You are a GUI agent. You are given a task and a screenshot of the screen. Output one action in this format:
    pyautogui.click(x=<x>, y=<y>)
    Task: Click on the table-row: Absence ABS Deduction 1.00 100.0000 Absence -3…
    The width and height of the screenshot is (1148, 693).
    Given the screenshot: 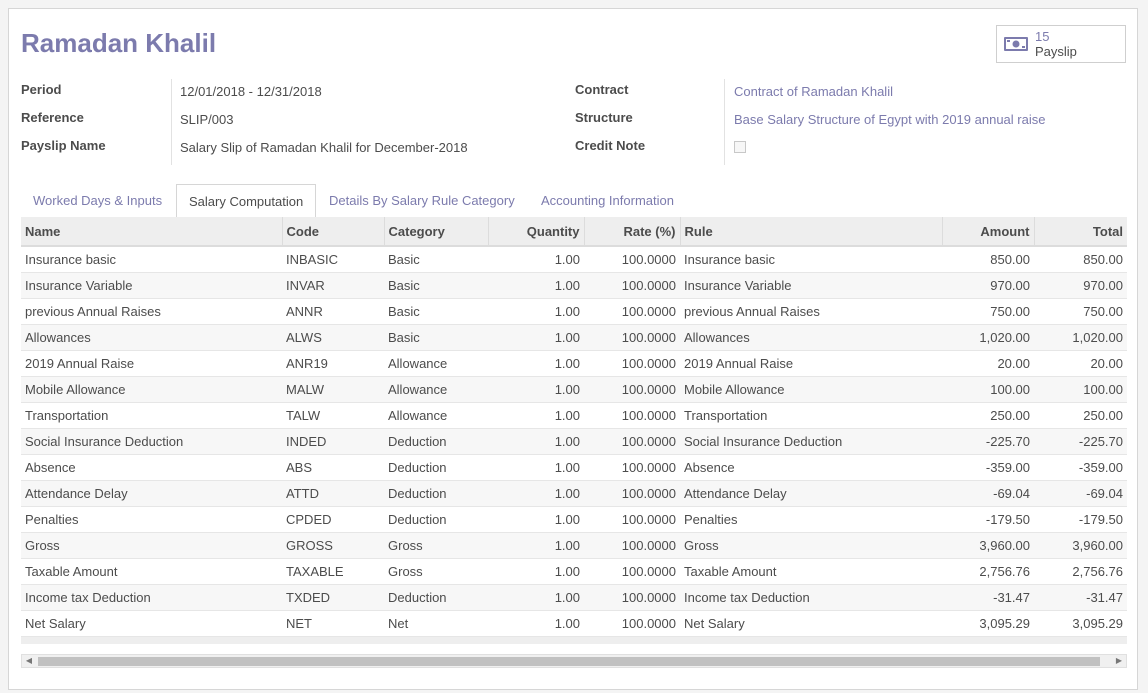 What is the action you would take?
    pyautogui.click(x=574, y=467)
    